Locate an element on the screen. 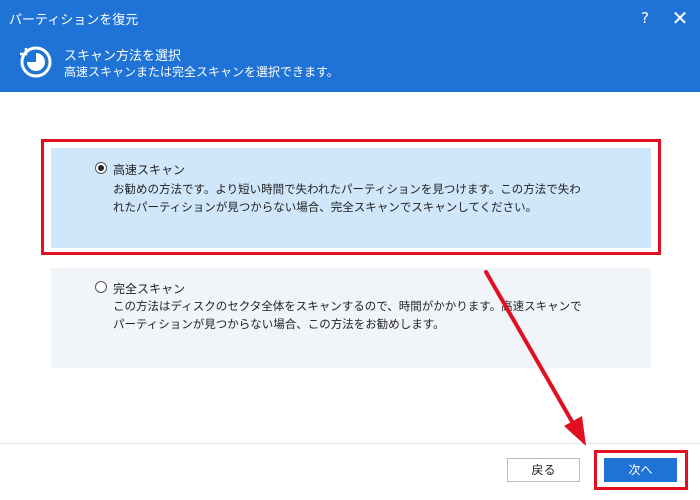 The image size is (700, 500). wizard-header: スキャン方法を選択 高速スキャンまたは完全スキャンを選択できます。 is located at coordinates (350, 64).